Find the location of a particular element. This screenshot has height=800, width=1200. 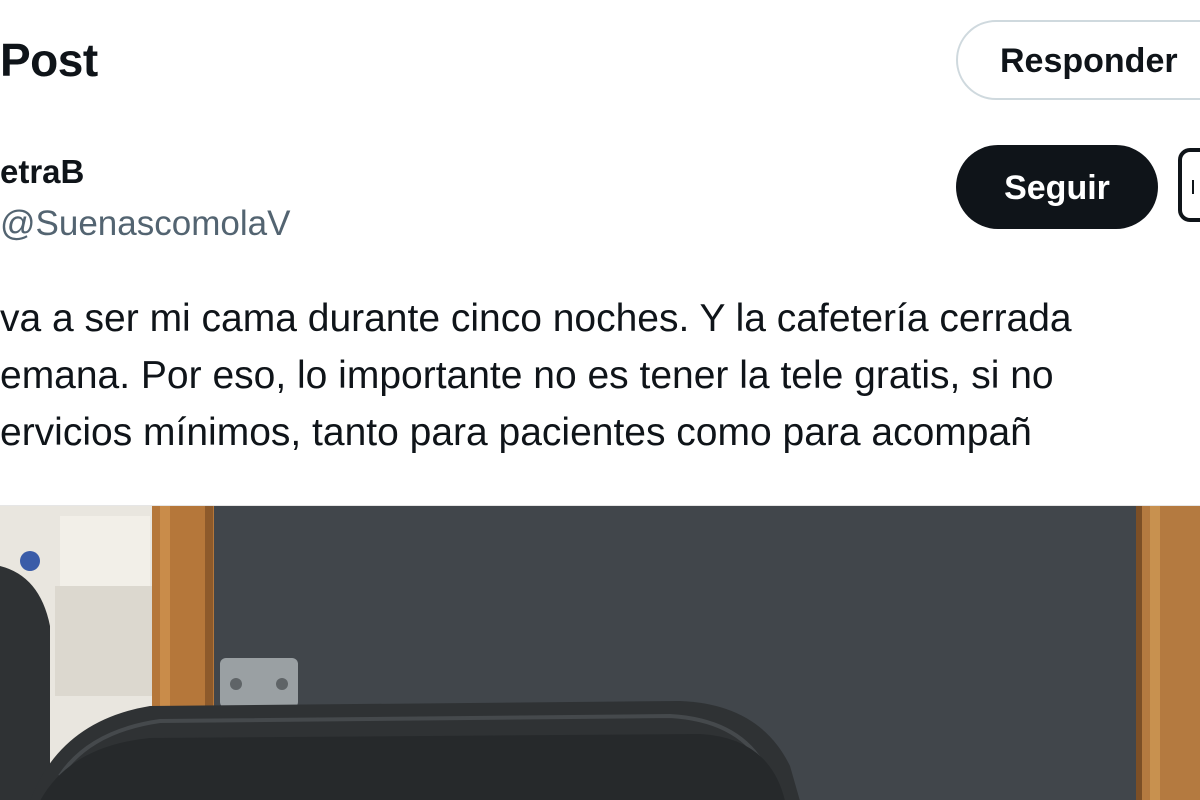

page-title: Post is located at coordinates (49, 60).